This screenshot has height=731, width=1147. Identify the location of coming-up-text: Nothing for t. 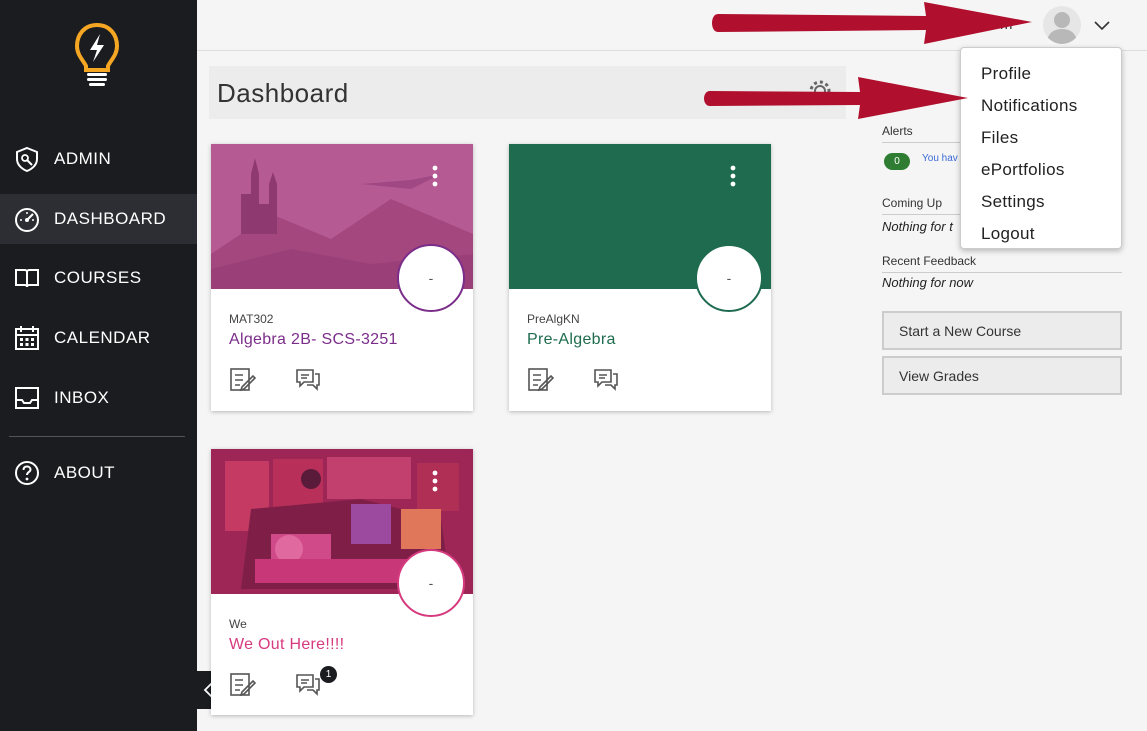
(917, 226).